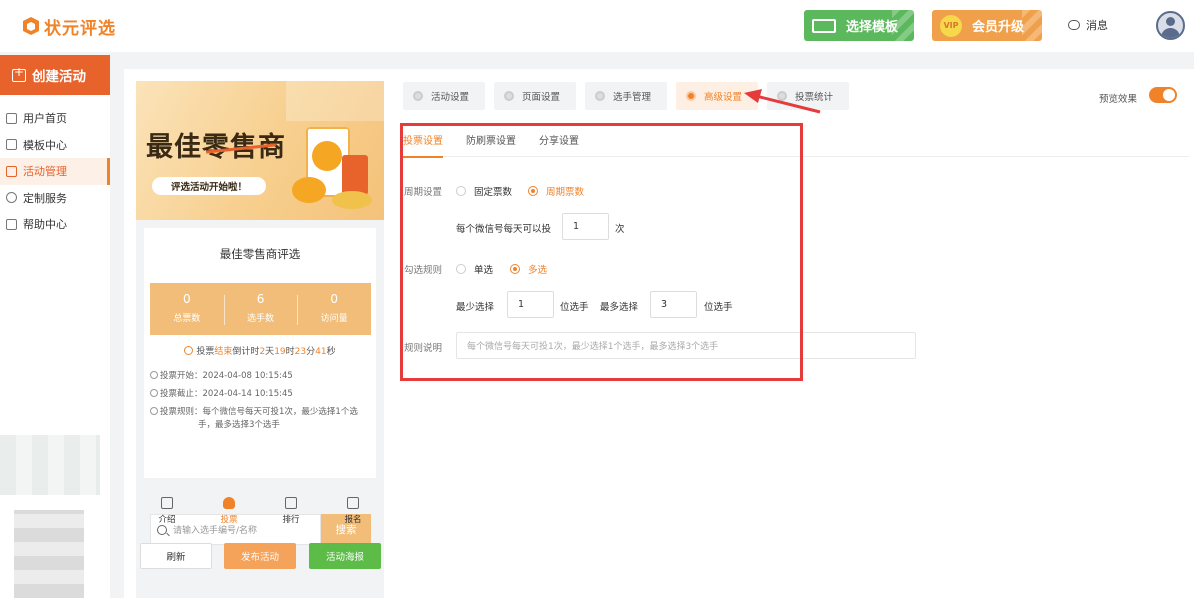 Image resolution: width=1194 pixels, height=598 pixels. I want to click on preview-effect-toggle, so click(1163, 95).